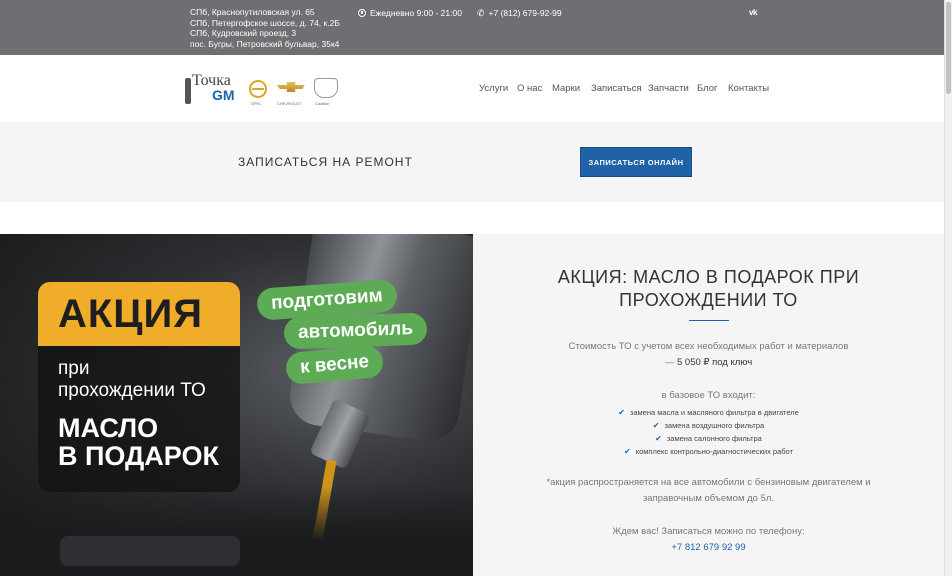 This screenshot has height=576, width=952. What do you see at coordinates (139, 374) in the screenshot?
I see `promo-subtitle: при прохождении ТО` at bounding box center [139, 374].